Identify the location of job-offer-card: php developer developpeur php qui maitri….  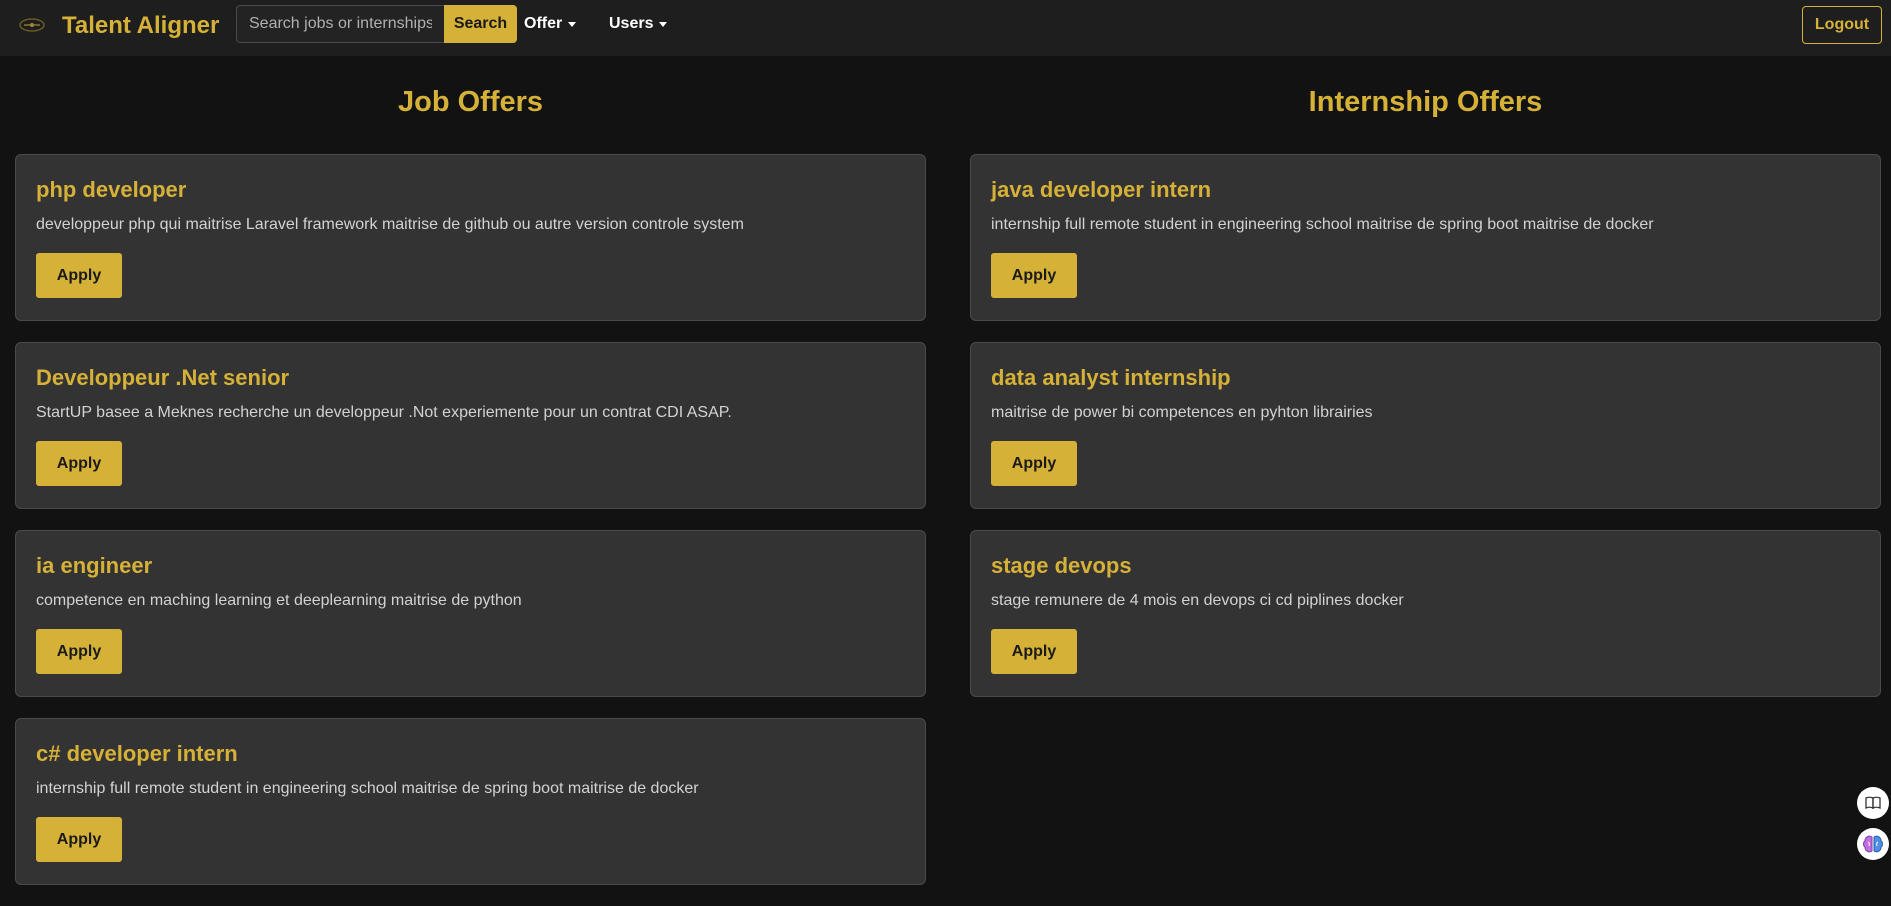
(470, 237).